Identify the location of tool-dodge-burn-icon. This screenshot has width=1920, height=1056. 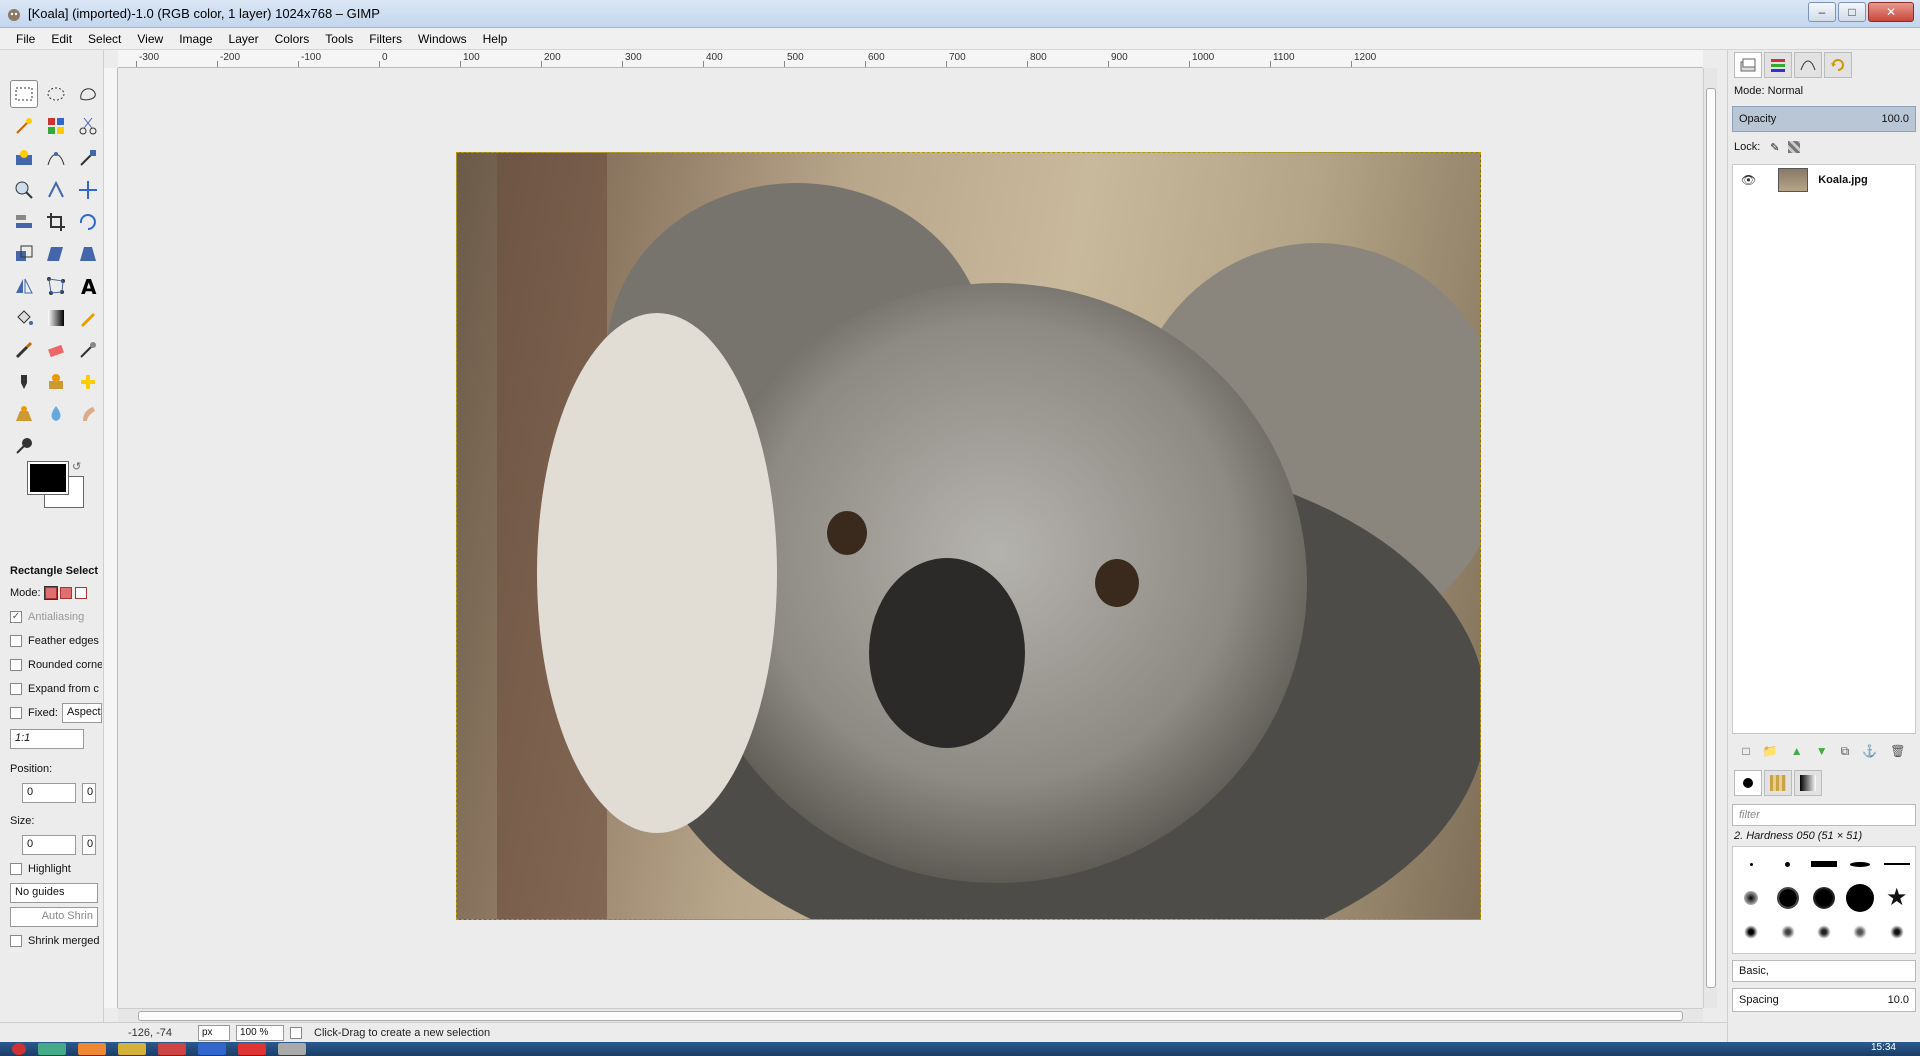
(24, 446).